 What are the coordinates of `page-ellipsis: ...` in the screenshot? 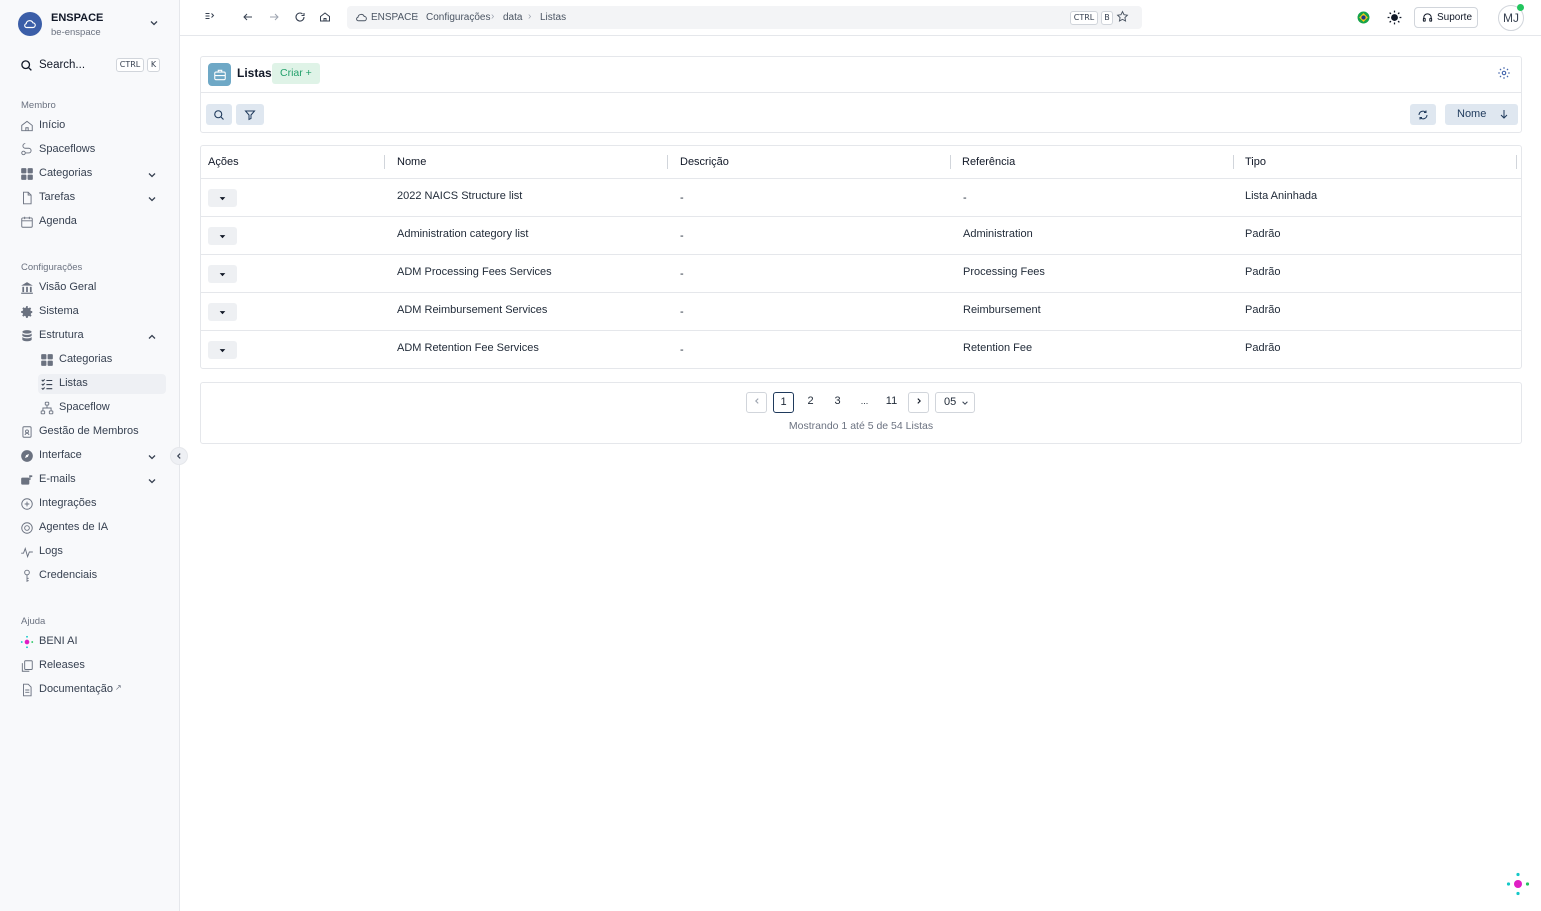 It's located at (864, 401).